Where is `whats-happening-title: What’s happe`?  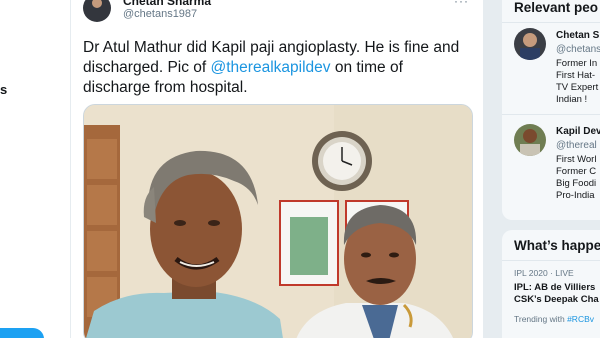 whats-happening-title: What’s happe is located at coordinates (557, 245).